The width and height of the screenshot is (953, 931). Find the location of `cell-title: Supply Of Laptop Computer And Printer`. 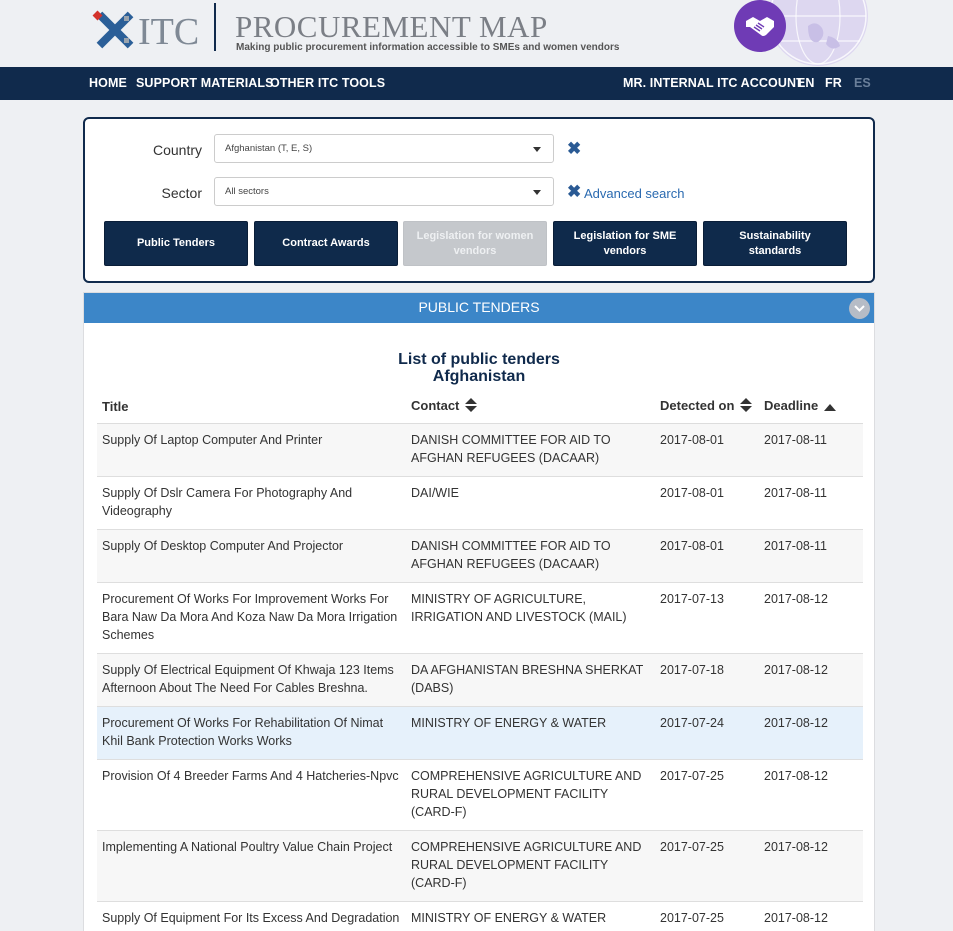

cell-title: Supply Of Laptop Computer And Printer is located at coordinates (251, 449).